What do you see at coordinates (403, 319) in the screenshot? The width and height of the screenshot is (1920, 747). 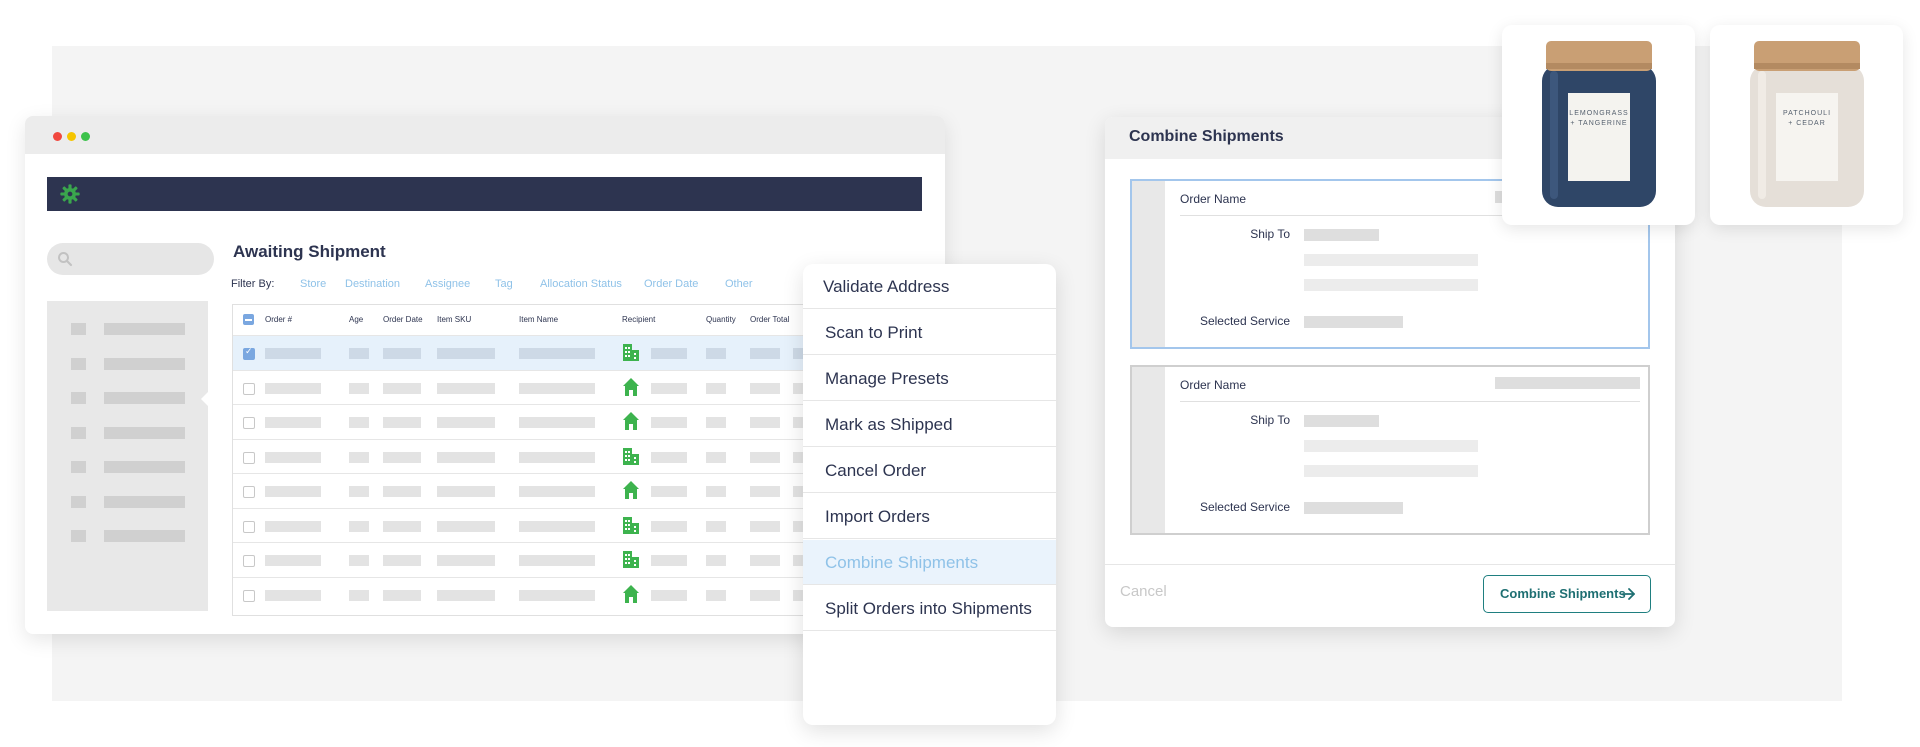 I see `column-header: Order Date` at bounding box center [403, 319].